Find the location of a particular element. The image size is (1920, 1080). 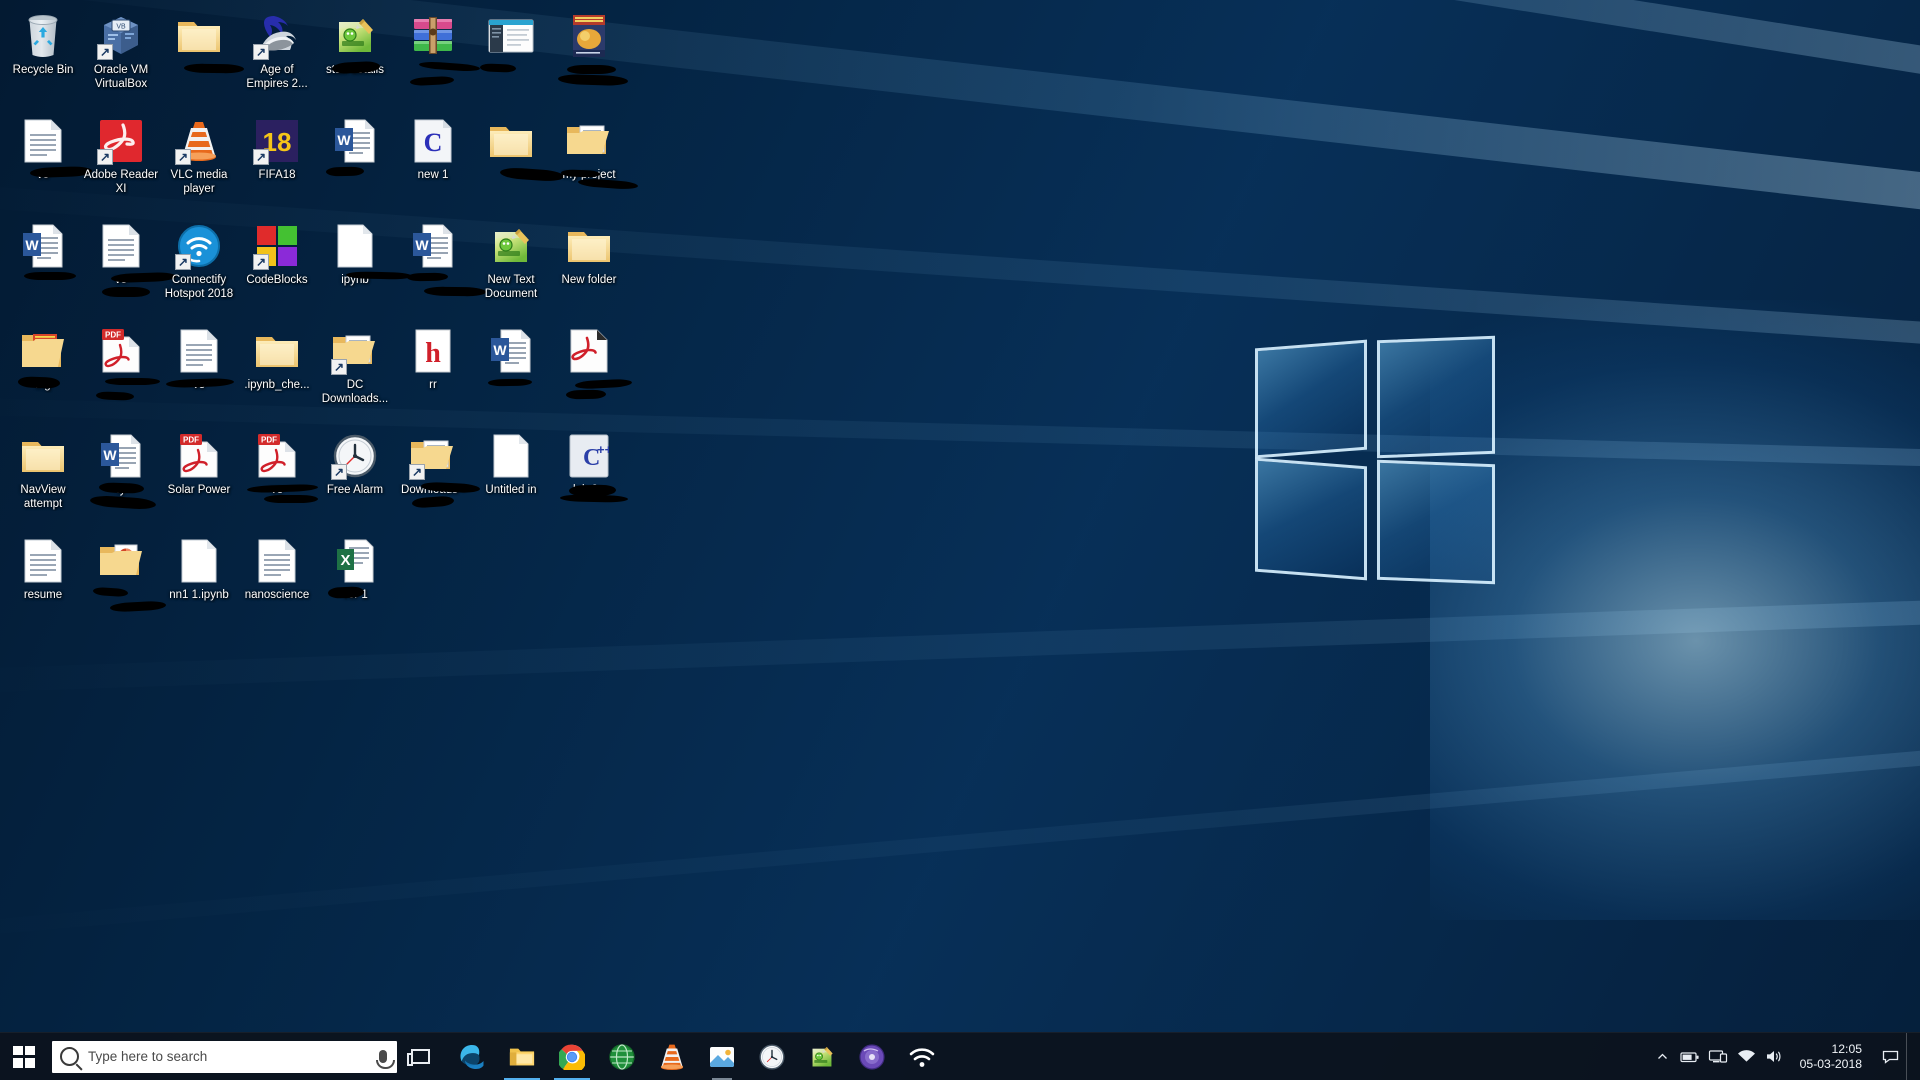

system-tray: 12:05 05-03-2018 is located at coordinates (1784, 1056).